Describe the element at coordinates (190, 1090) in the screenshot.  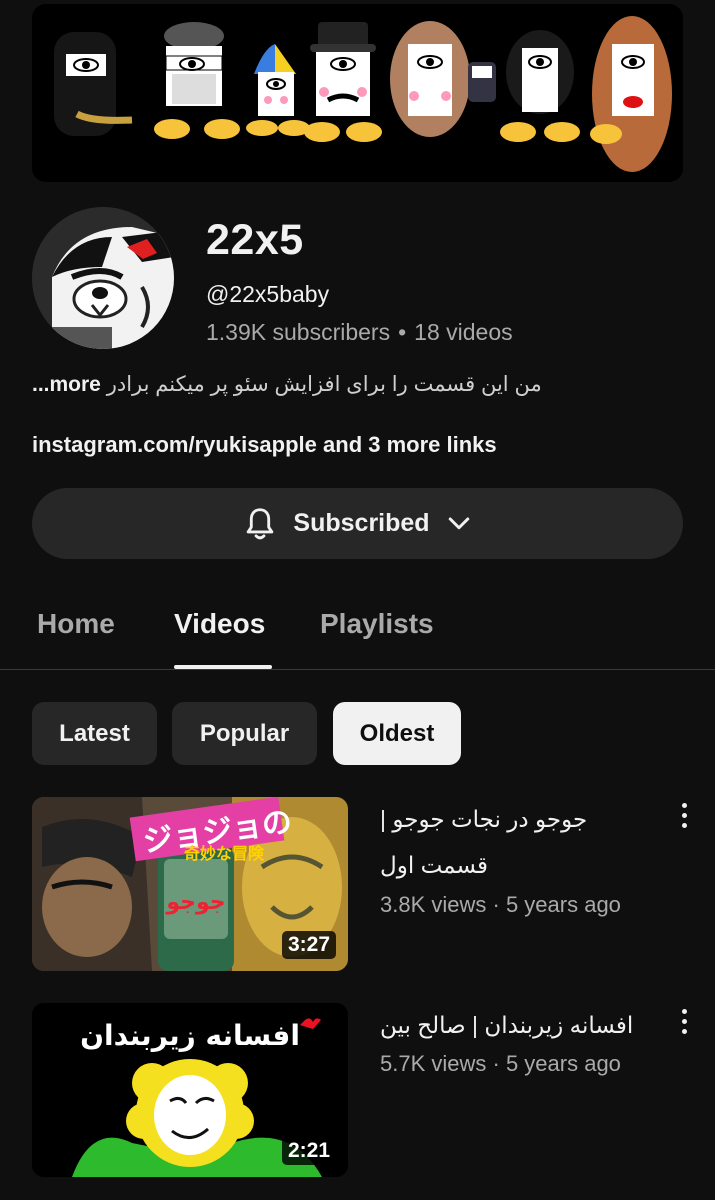
I see `video-thumbnail: افسانه زیربندان 2:21` at that location.